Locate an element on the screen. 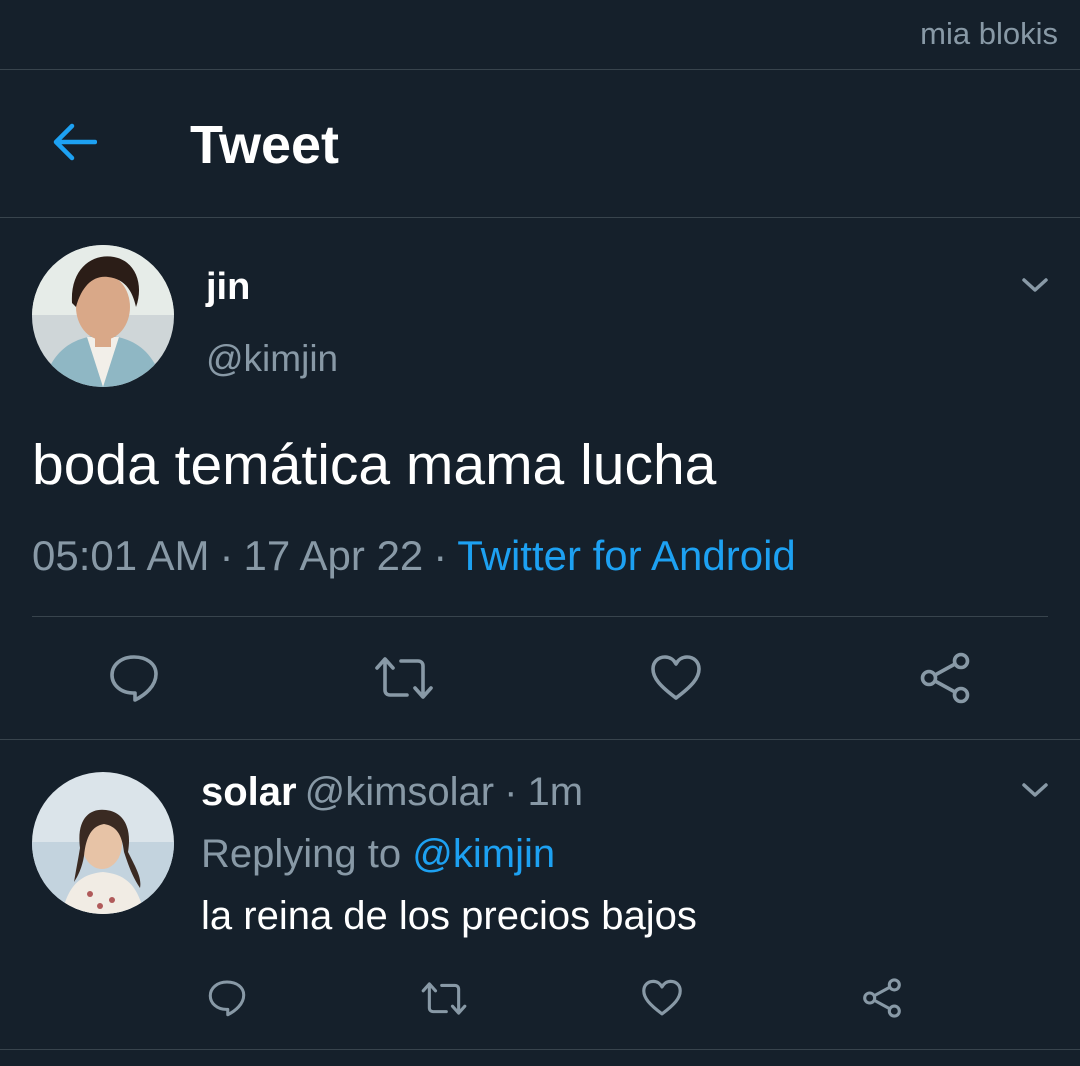 This screenshot has width=1080, height=1066. back-button is located at coordinates (74, 142).